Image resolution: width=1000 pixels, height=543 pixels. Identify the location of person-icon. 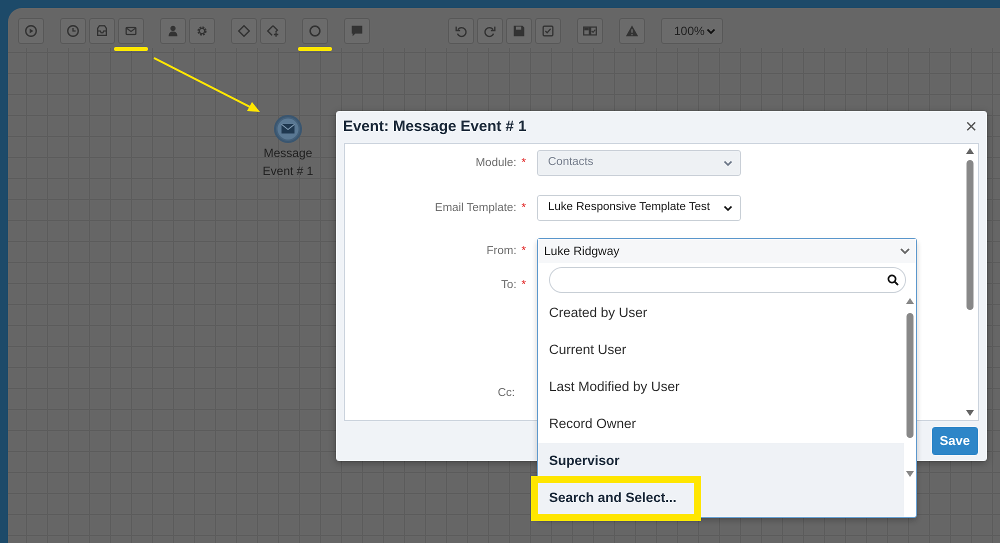
(173, 31).